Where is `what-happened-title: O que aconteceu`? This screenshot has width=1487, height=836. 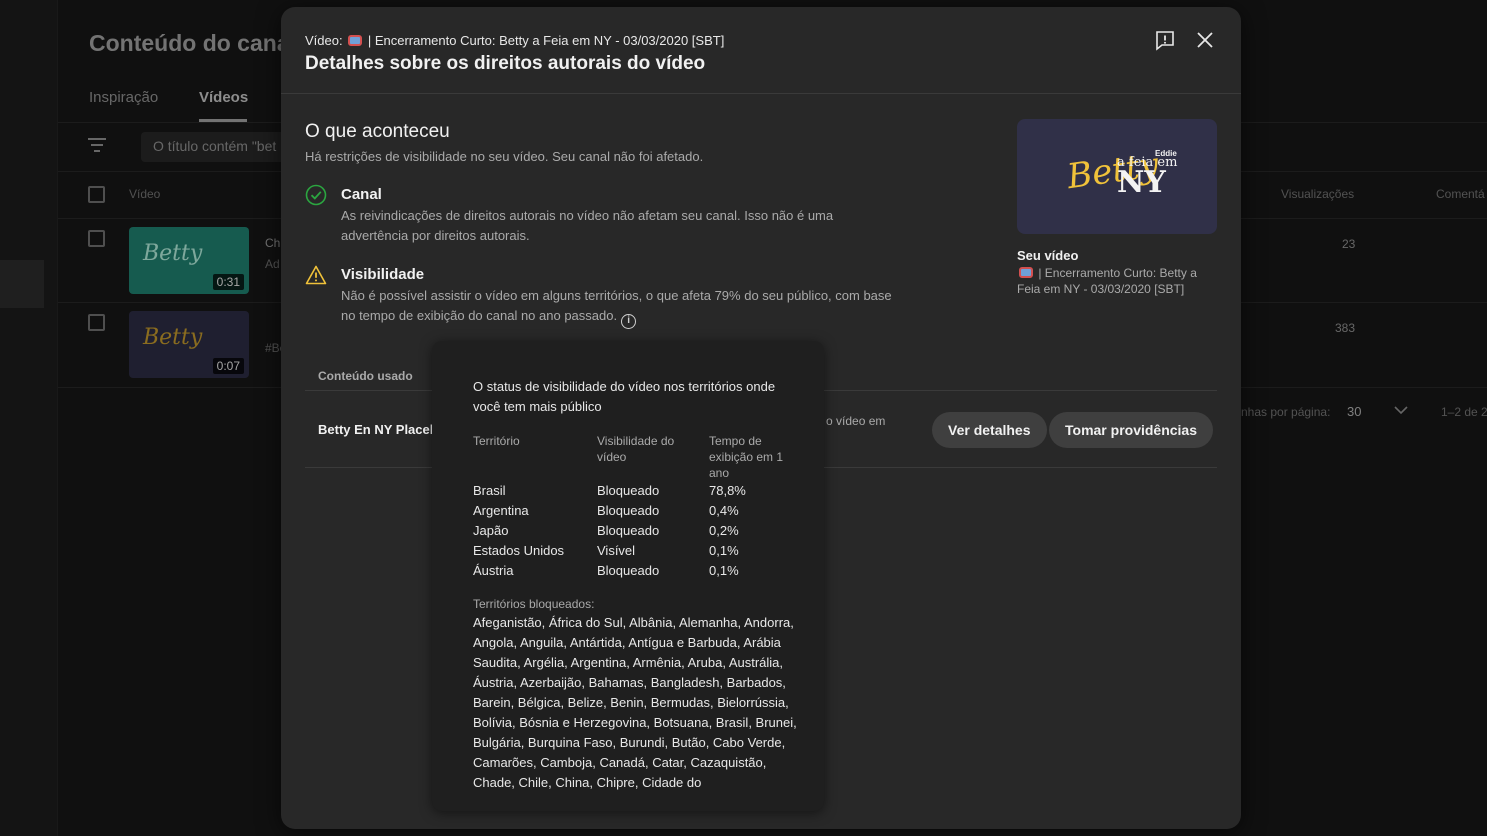
what-happened-title: O que aconteceu is located at coordinates (377, 131).